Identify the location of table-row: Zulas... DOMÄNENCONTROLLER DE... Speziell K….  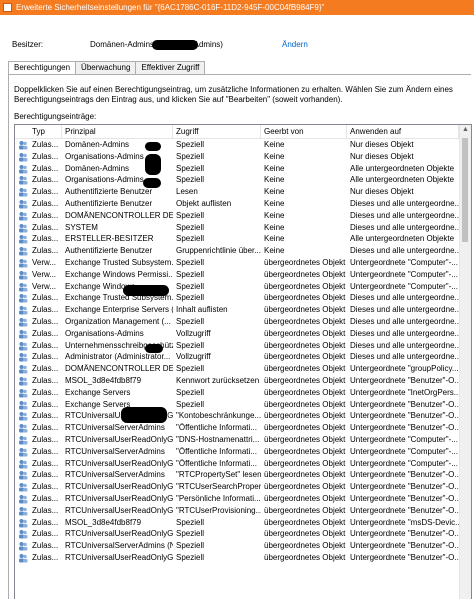
(237, 216).